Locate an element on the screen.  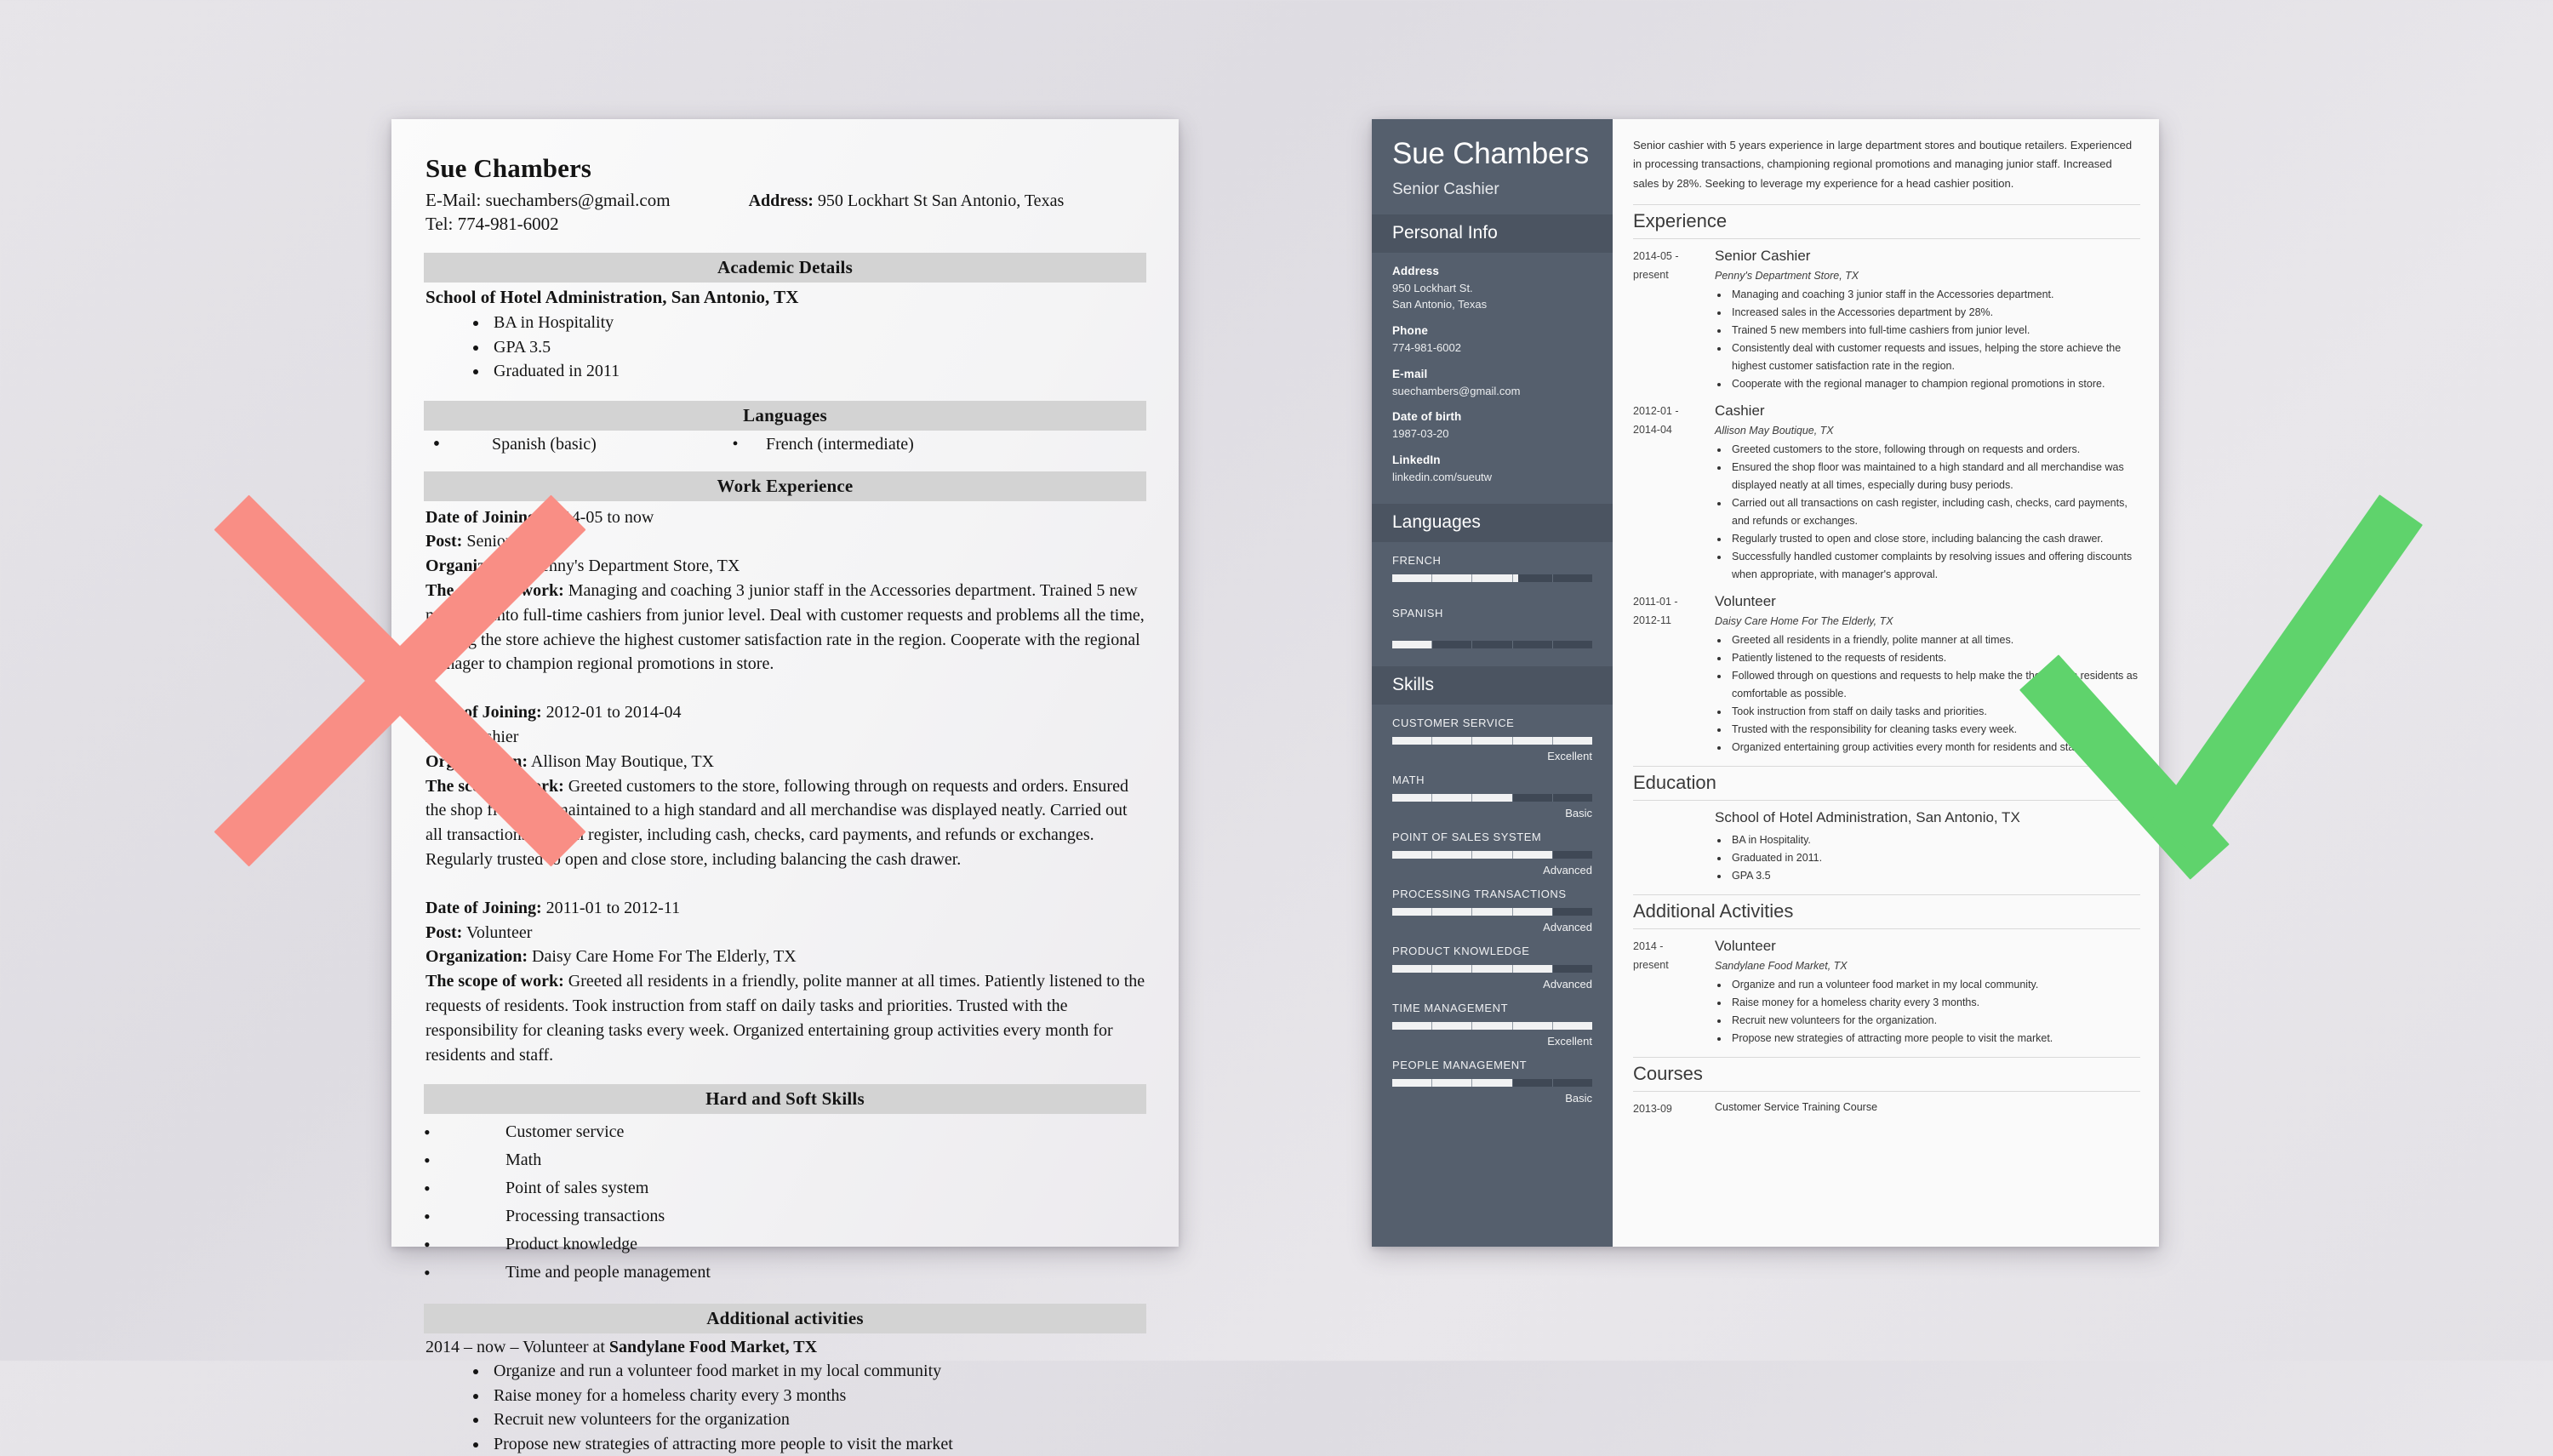
good-skill-label: PRODUCT KNOWLEDGE is located at coordinates (1461, 951).